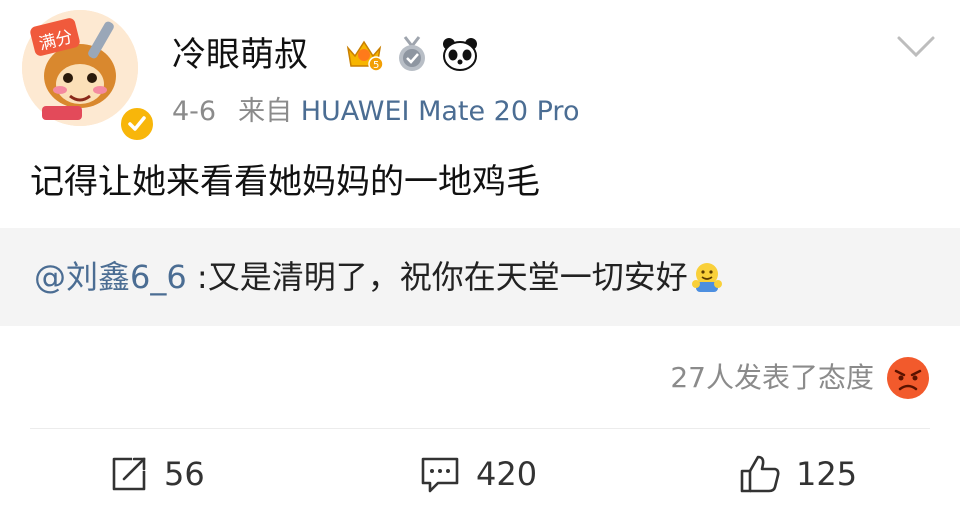 Image resolution: width=960 pixels, height=509 pixels. I want to click on repost-mention: @刘鑫6_6, so click(110, 277).